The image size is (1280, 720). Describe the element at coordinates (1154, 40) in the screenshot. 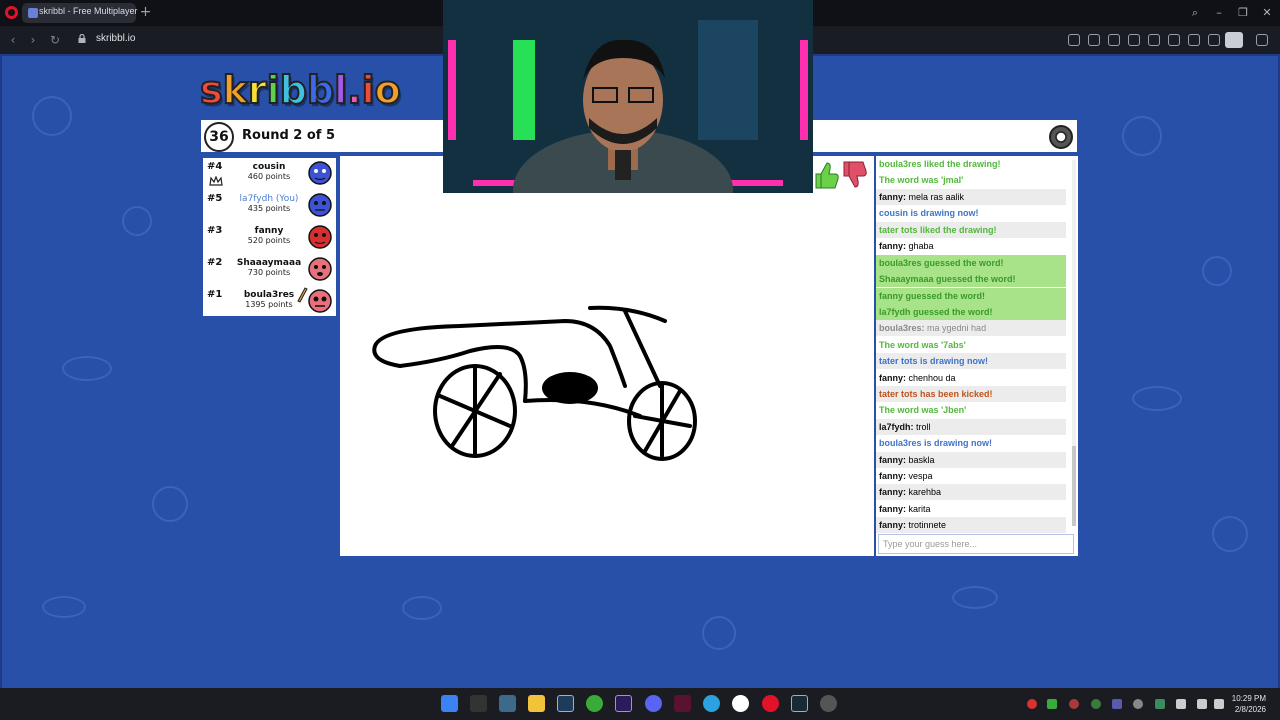

I see `play-icon` at that location.